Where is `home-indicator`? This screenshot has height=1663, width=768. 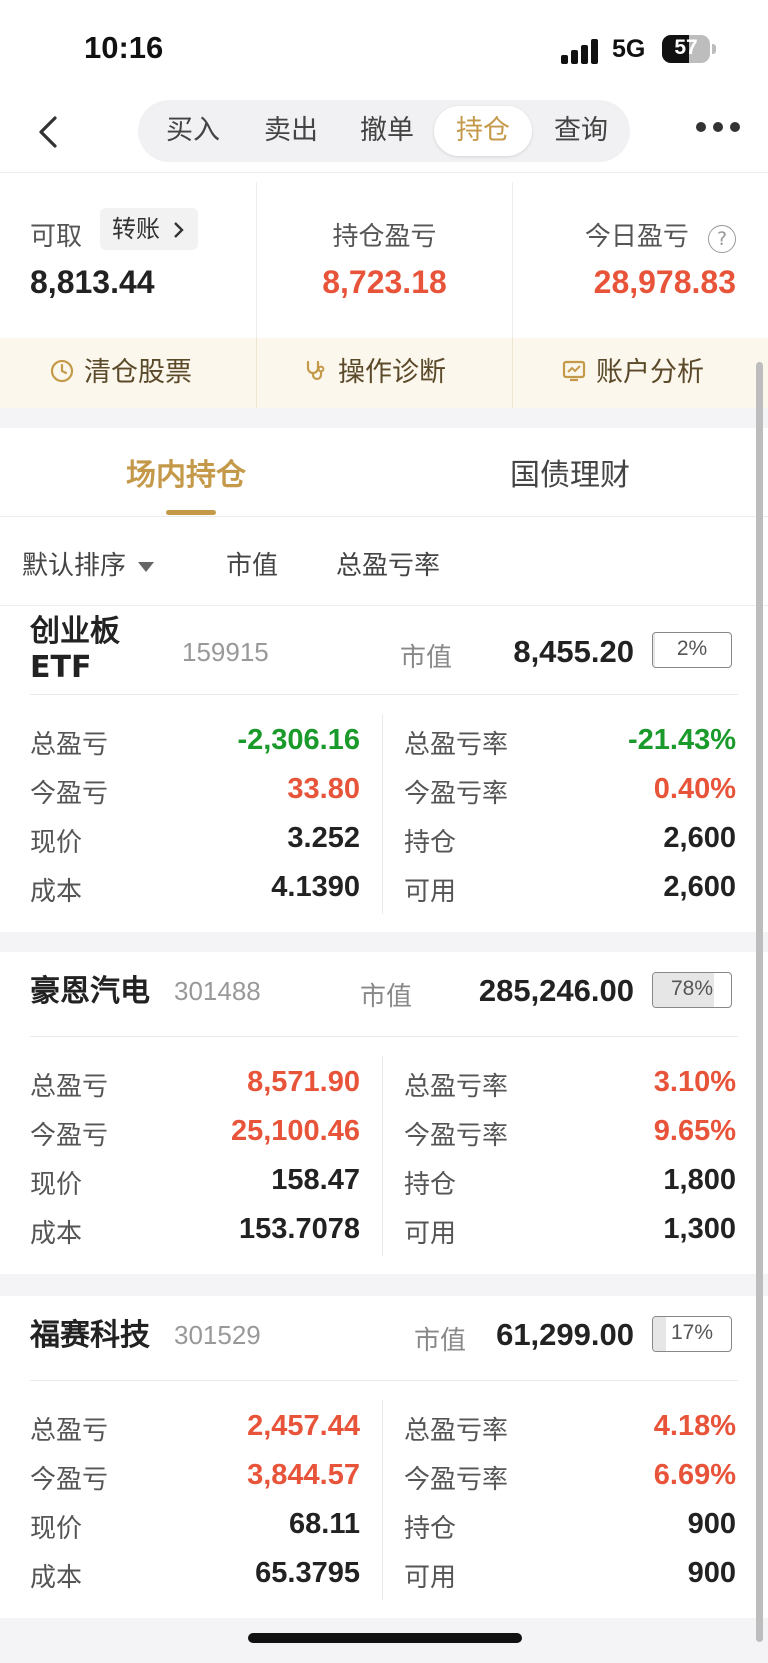 home-indicator is located at coordinates (385, 1638).